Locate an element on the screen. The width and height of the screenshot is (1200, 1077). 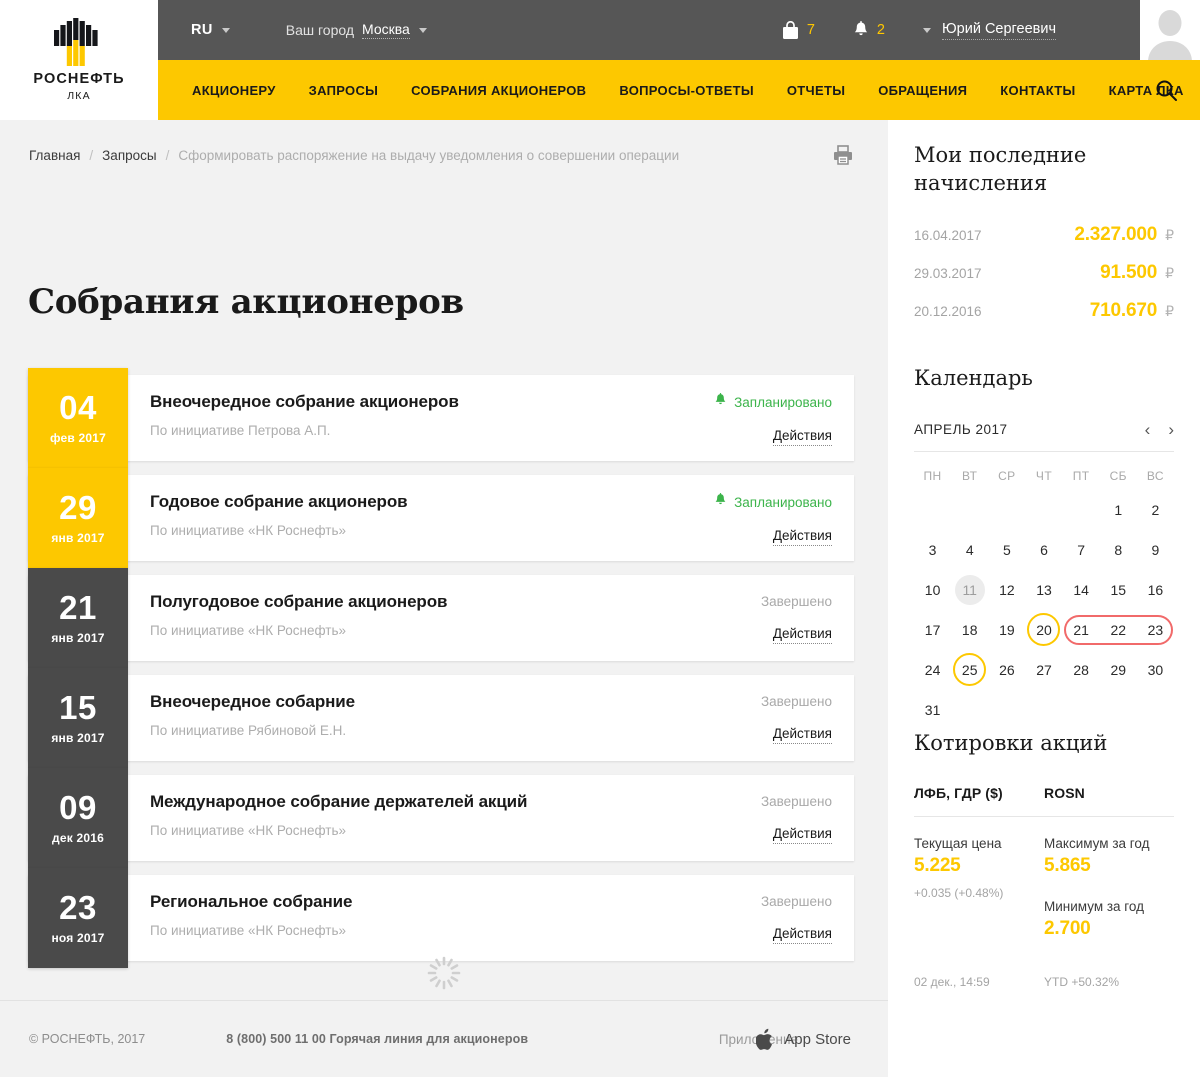
loading-spinner is located at coordinates (444, 973).